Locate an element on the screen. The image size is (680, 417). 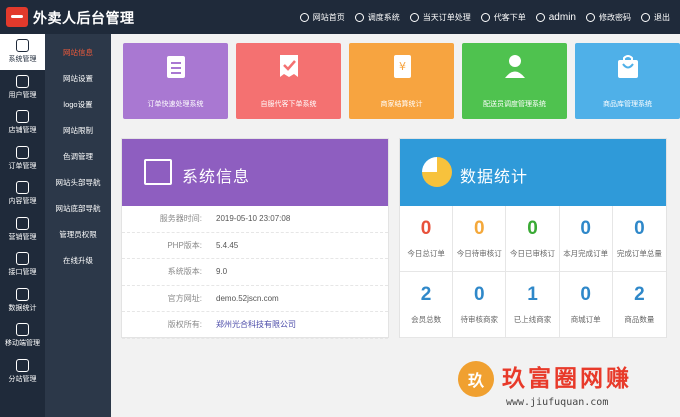
stat-cell: 0 商城订单 is located at coordinates (586, 305).